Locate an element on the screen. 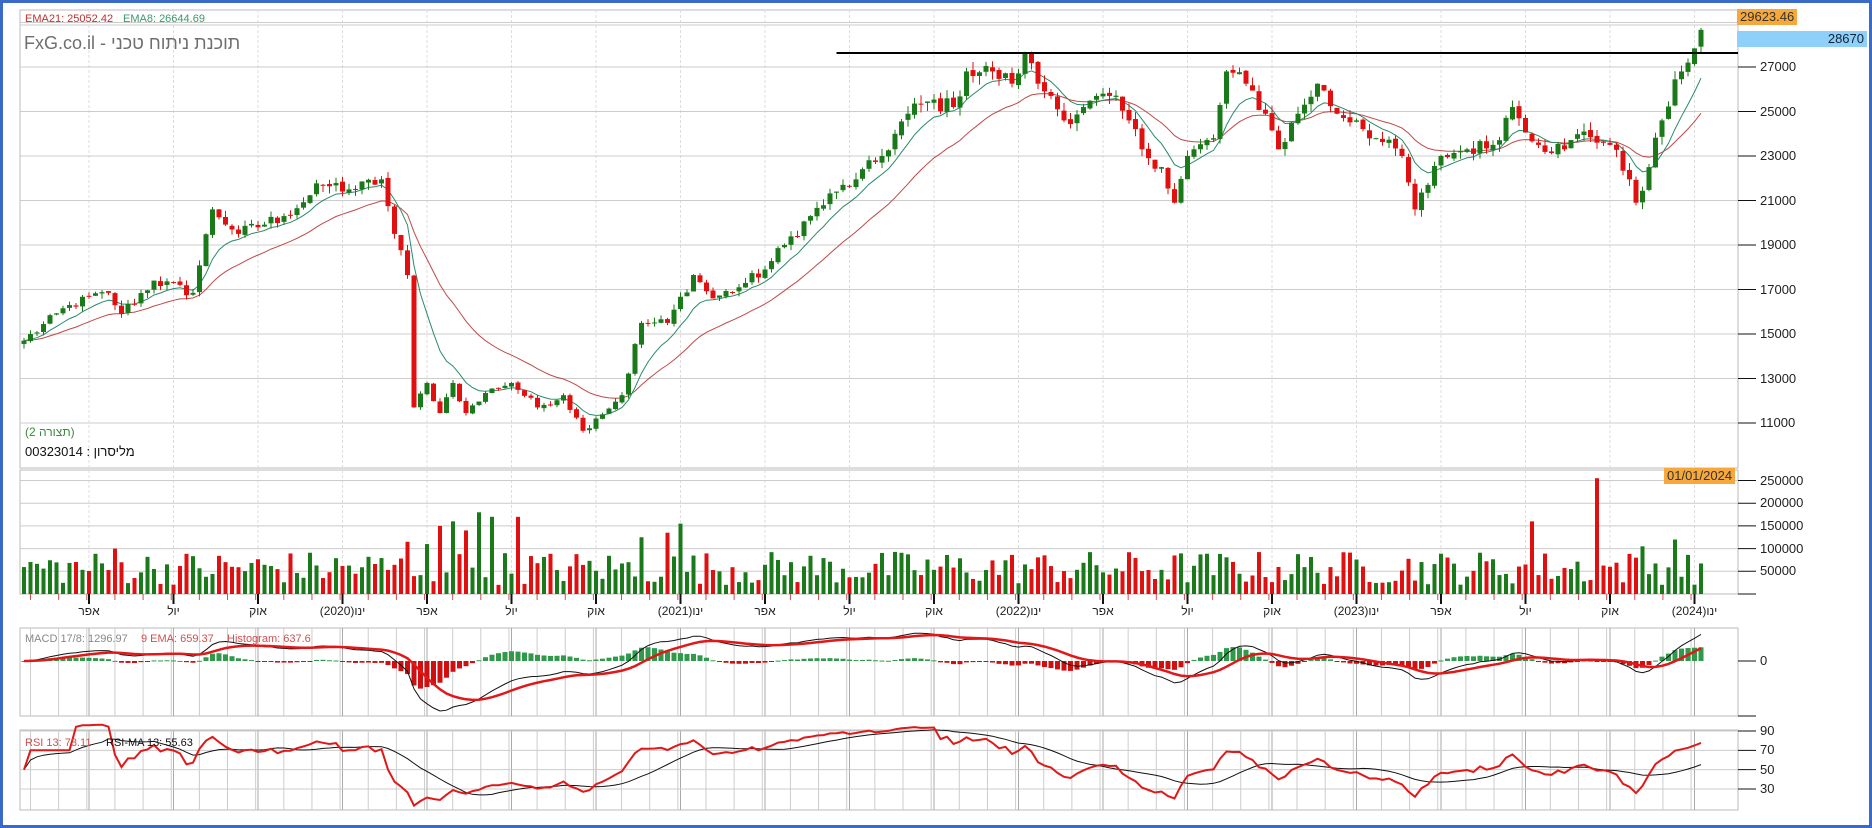 The width and height of the screenshot is (1872, 828). price-axis-label: 17000 is located at coordinates (1778, 289).